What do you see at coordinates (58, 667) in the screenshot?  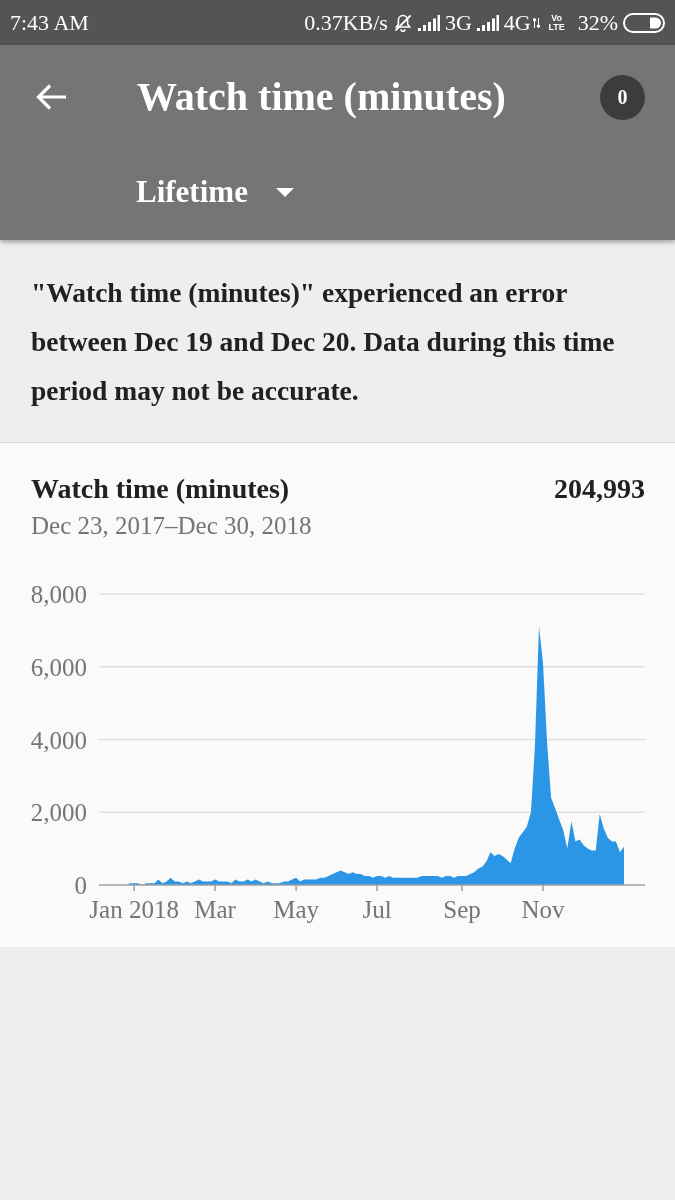 I see `y-axis-label: 6,000` at bounding box center [58, 667].